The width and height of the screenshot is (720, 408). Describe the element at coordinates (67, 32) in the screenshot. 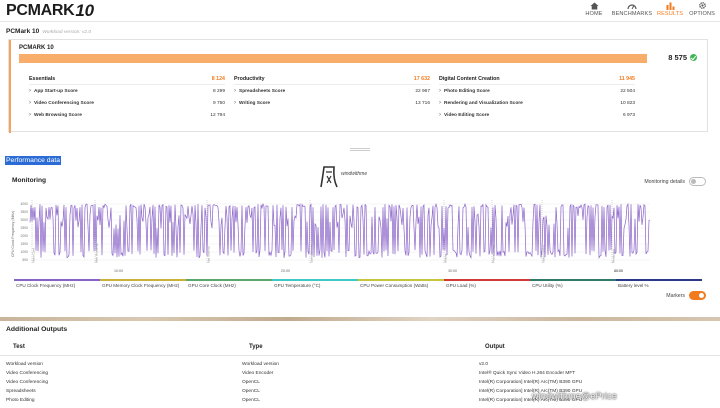

I see `workload-version: Workload version: v2.0` at that location.